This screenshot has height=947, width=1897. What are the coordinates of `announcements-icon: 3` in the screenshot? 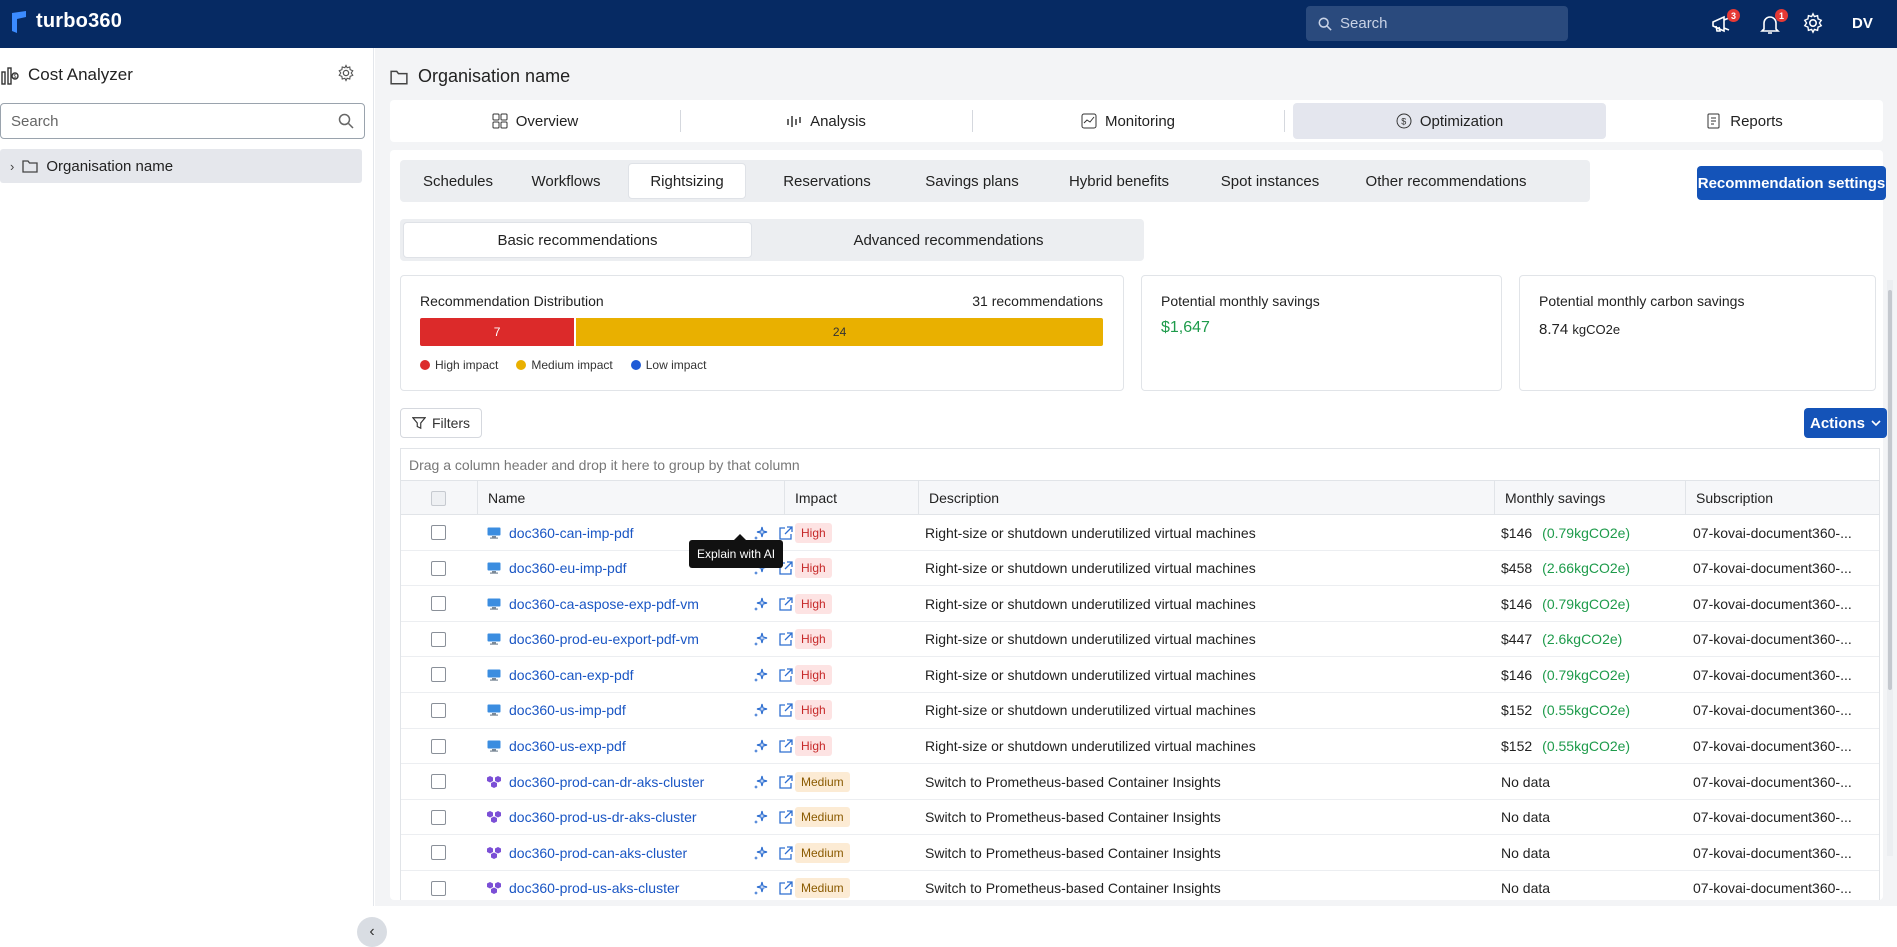 It's located at (1725, 22).